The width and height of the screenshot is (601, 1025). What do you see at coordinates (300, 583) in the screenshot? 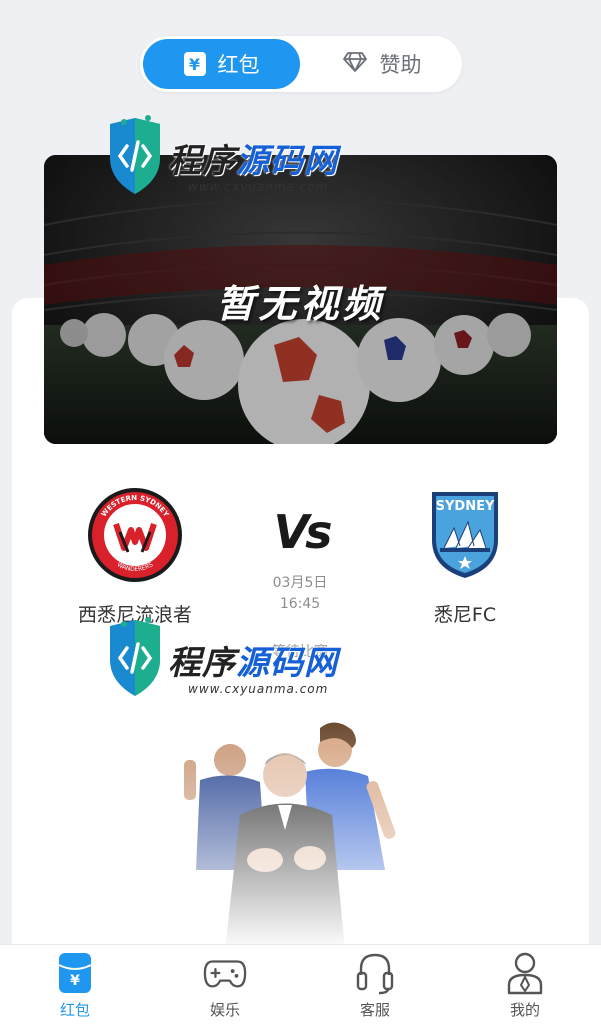
I see `match-date: 03月5日` at bounding box center [300, 583].